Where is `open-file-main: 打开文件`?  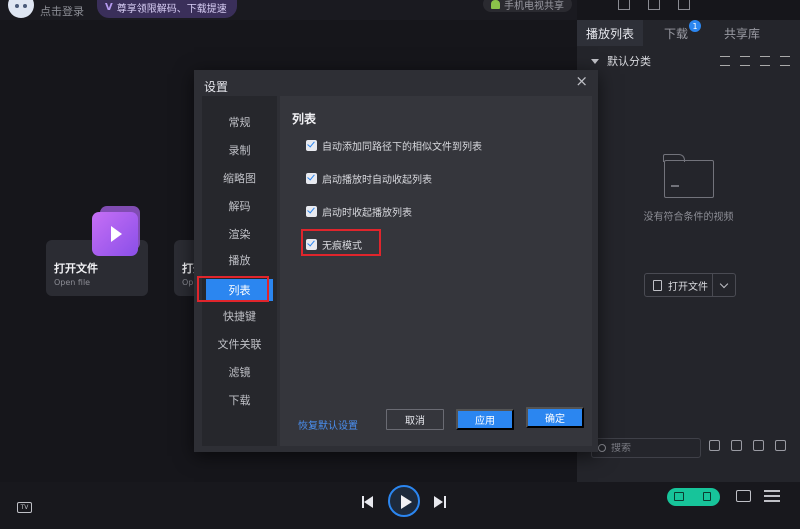
open-file-main: 打开文件 is located at coordinates (679, 285).